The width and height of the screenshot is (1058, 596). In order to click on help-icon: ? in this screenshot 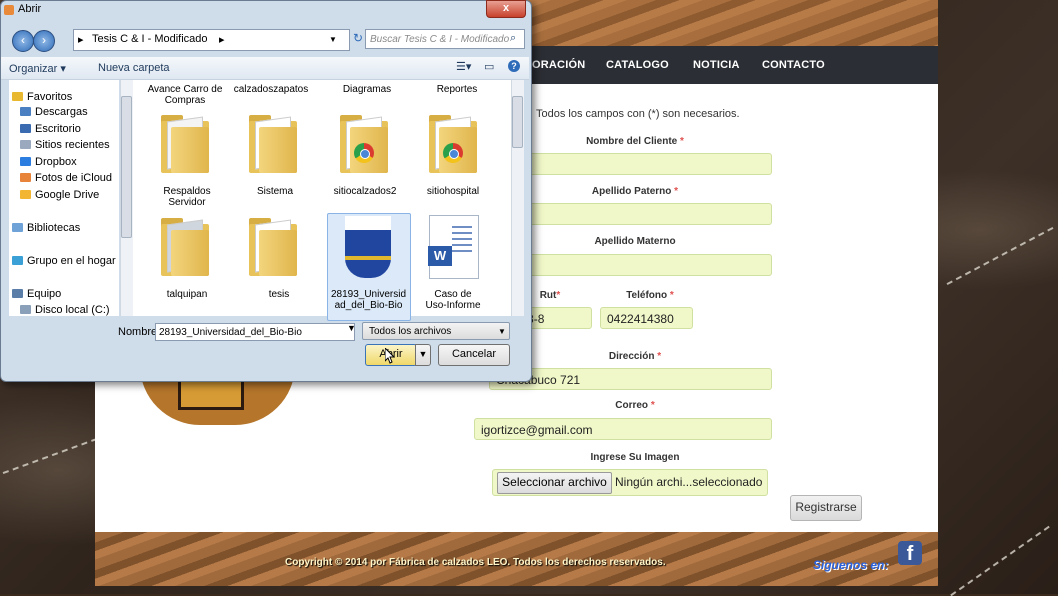, I will do `click(514, 66)`.